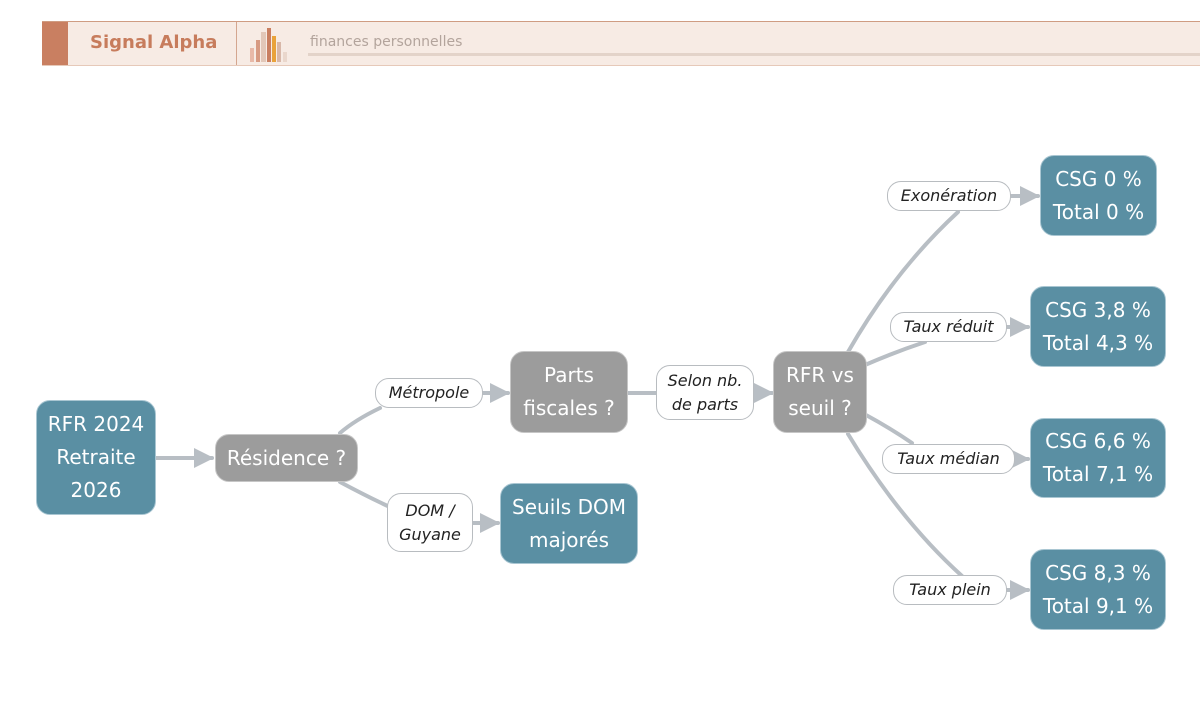 The height and width of the screenshot is (721, 1200). What do you see at coordinates (1098, 589) in the screenshot?
I see `node-csg-8-3: CSG 8,3 % Total 9,1 %` at bounding box center [1098, 589].